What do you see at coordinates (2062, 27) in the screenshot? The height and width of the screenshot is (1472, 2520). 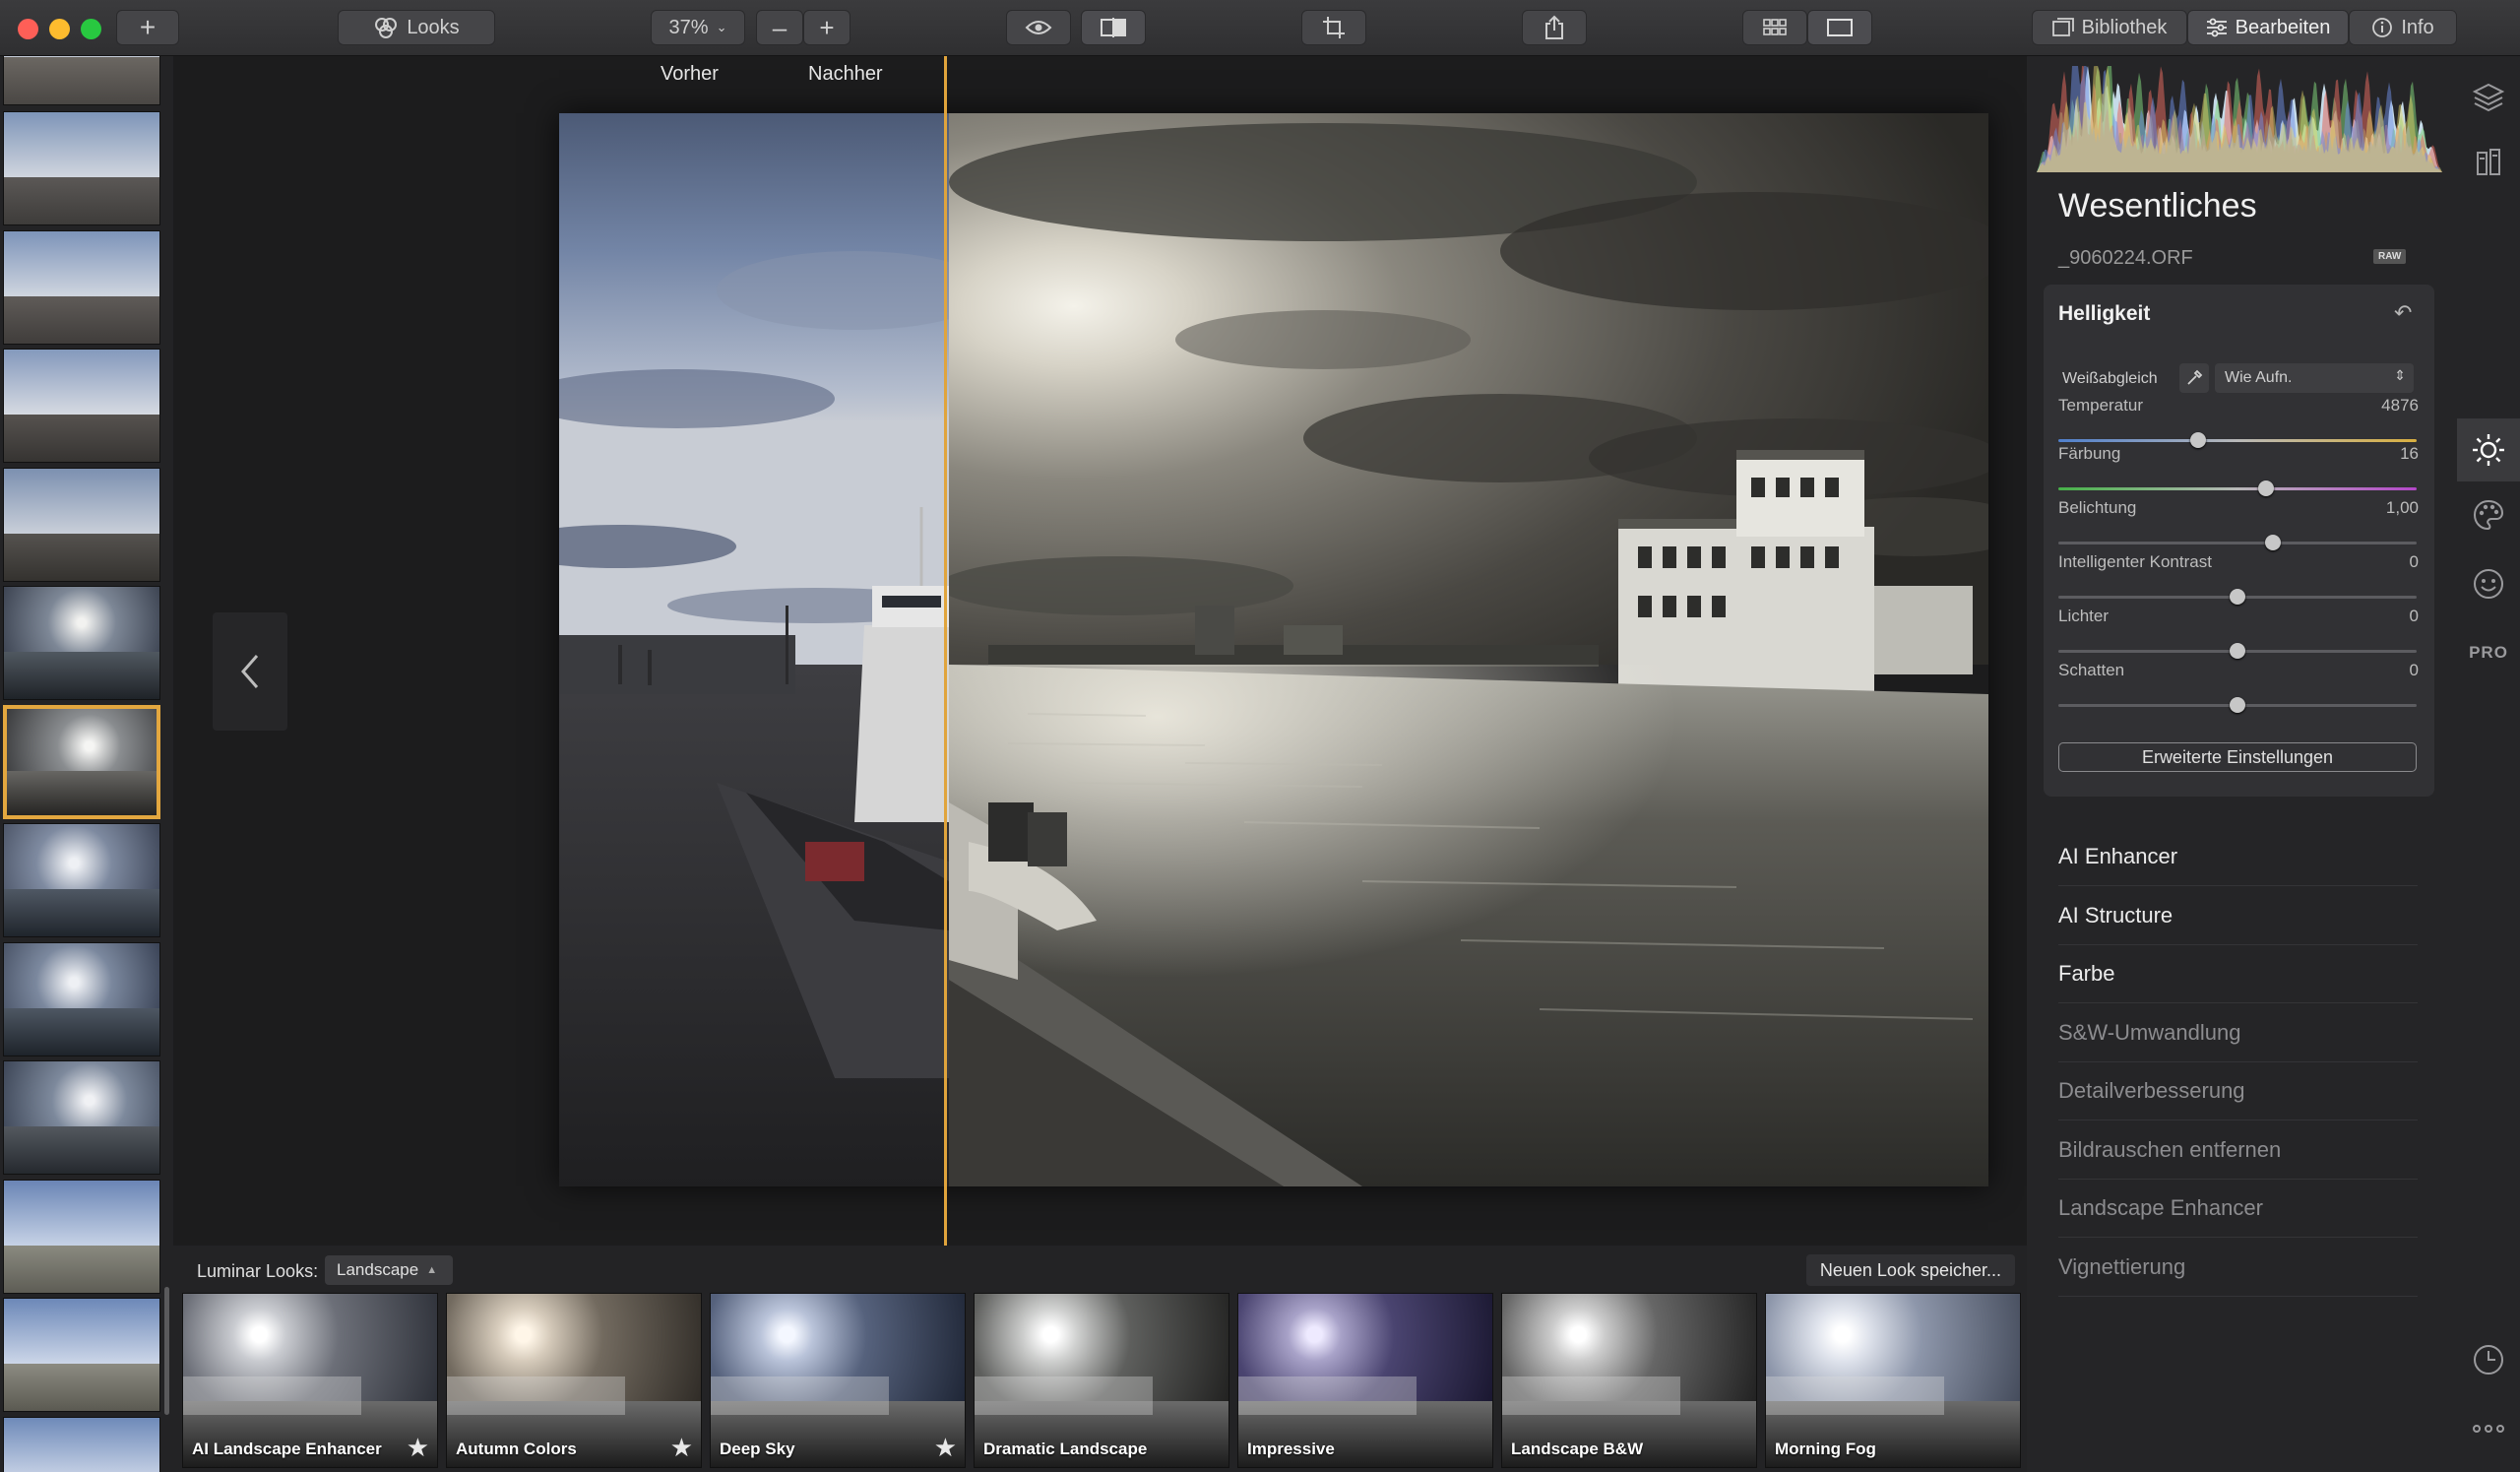 I see `library-icon` at bounding box center [2062, 27].